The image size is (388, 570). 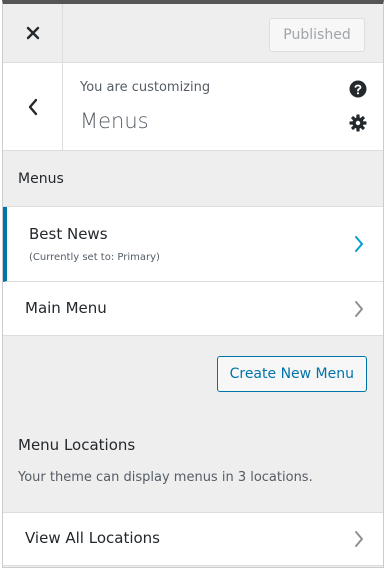 What do you see at coordinates (66, 308) in the screenshot?
I see `menu-item-label: Main Menu` at bounding box center [66, 308].